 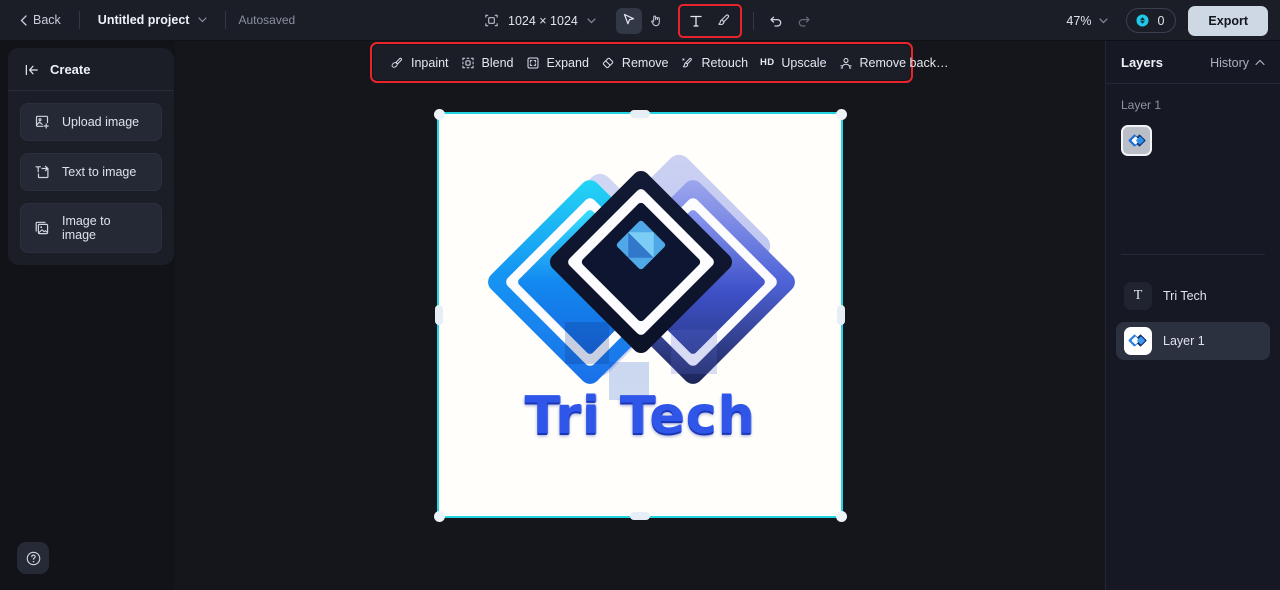 I want to click on text-to-image-icon, so click(x=42, y=172).